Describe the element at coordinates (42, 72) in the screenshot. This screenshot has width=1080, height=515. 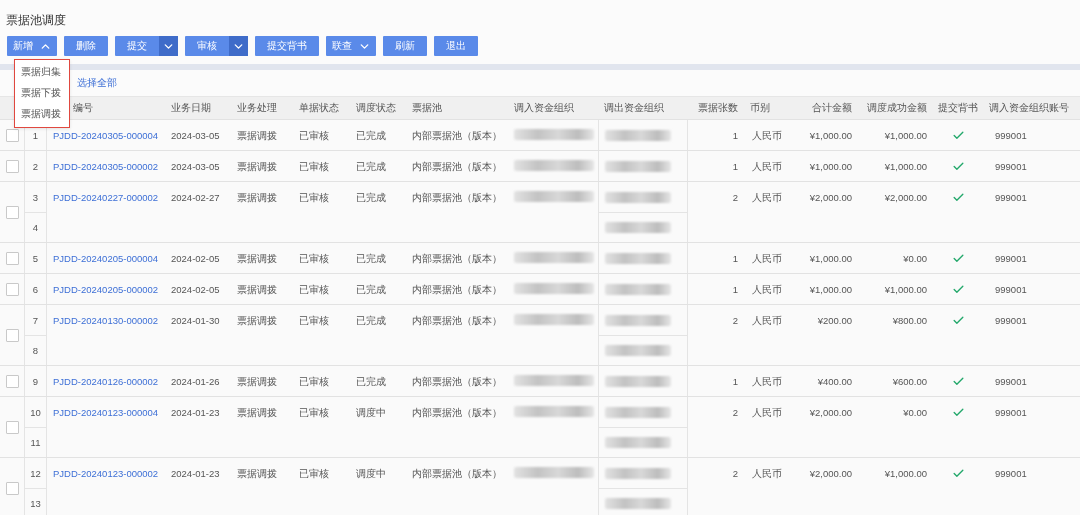
I see `menu-item: 票据归集` at that location.